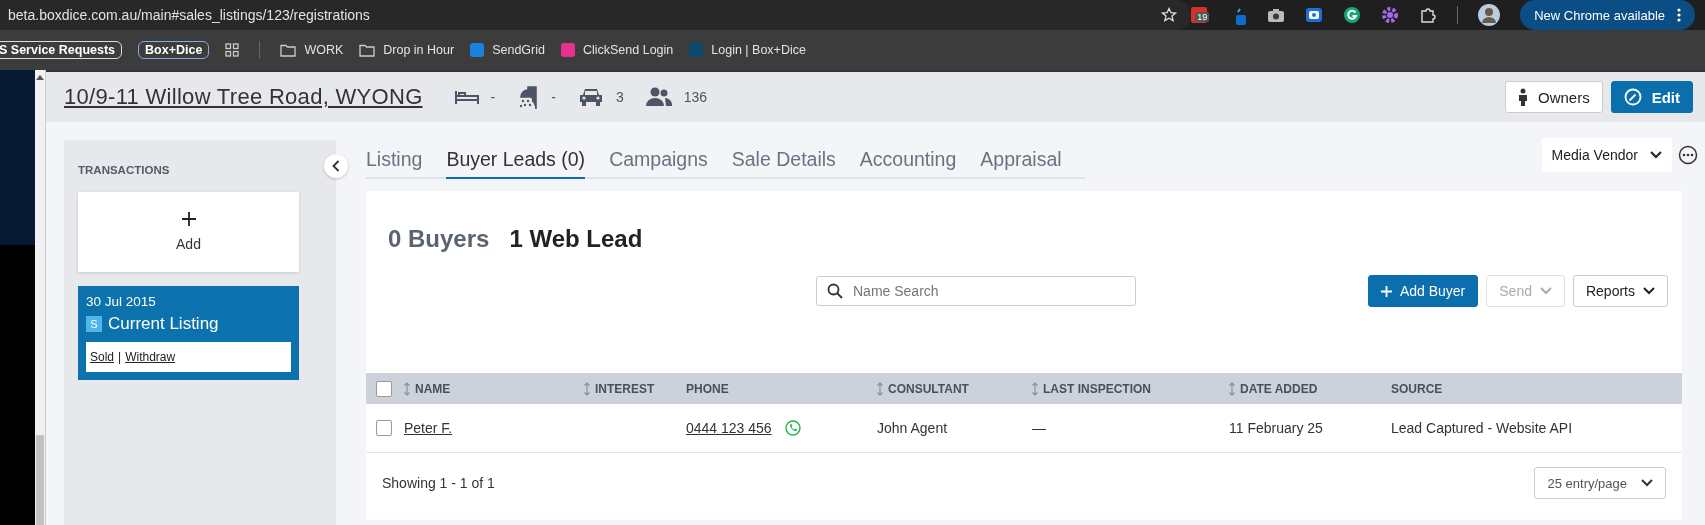  I want to click on cars-count: 3, so click(619, 97).